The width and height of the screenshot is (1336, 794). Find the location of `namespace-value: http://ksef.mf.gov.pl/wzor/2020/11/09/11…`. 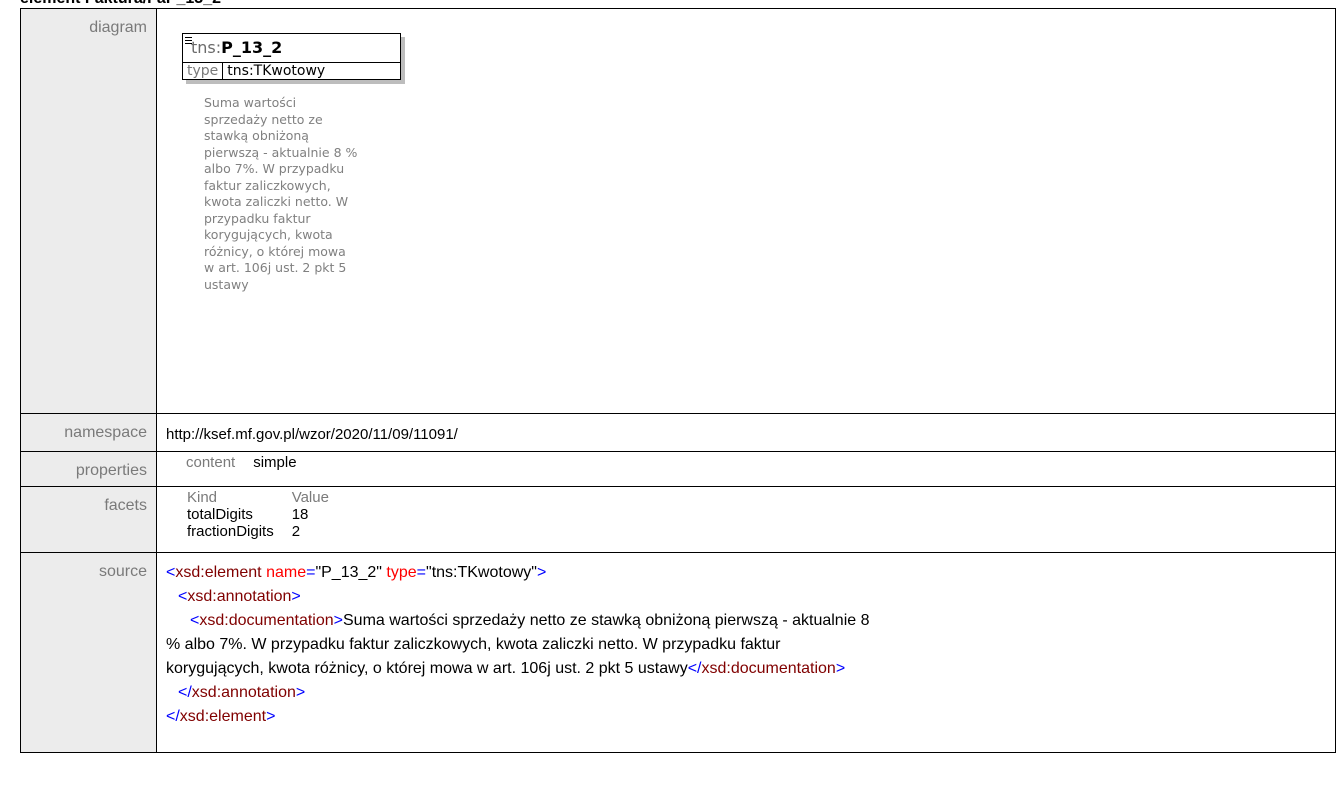

namespace-value: http://ksef.mf.gov.pl/wzor/2020/11/09/11… is located at coordinates (746, 432).